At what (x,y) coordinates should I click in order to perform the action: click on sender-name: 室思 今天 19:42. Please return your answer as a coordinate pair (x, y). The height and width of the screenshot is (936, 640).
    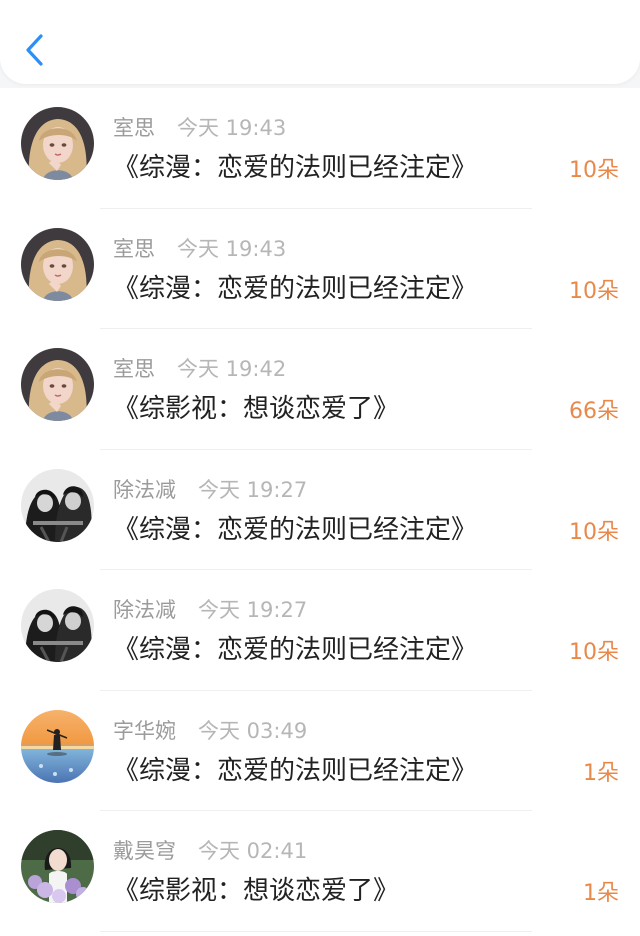
    Looking at the image, I should click on (200, 369).